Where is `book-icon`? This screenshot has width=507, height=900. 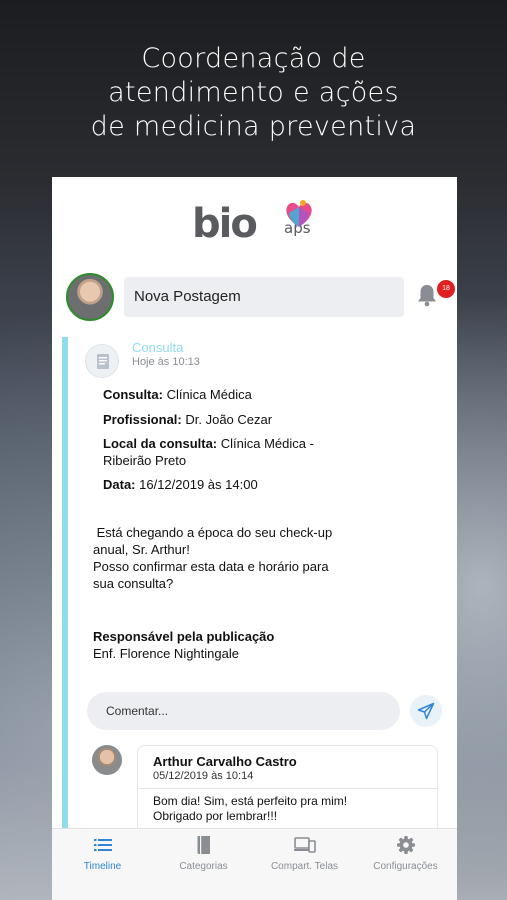 book-icon is located at coordinates (203, 845).